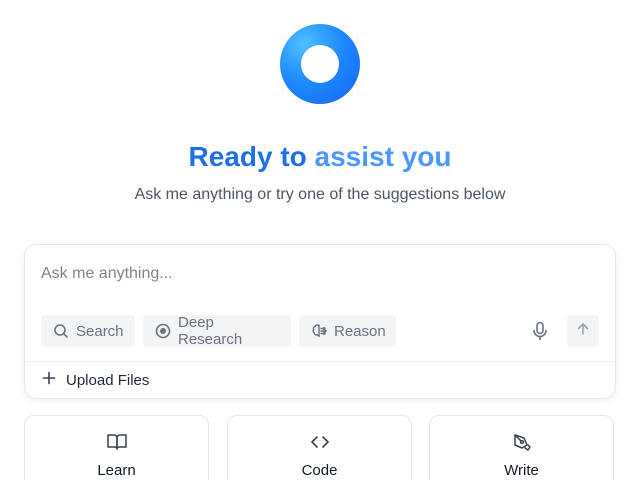 The image size is (640, 480). Describe the element at coordinates (100, 331) in the screenshot. I see `search-button-label: Search` at that location.